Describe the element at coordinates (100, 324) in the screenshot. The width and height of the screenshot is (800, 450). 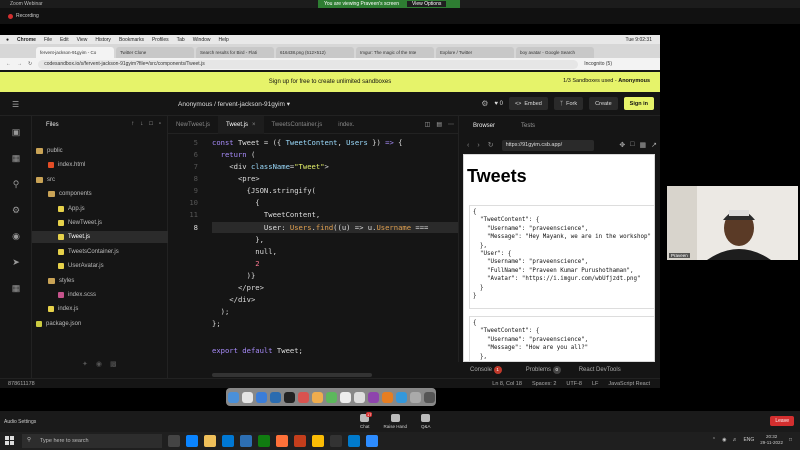
I see `tree-item: package.json` at that location.